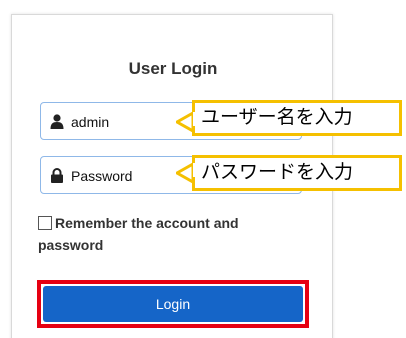 This screenshot has height=338, width=406. Describe the element at coordinates (45, 223) in the screenshot. I see `remember-checkbox` at that location.